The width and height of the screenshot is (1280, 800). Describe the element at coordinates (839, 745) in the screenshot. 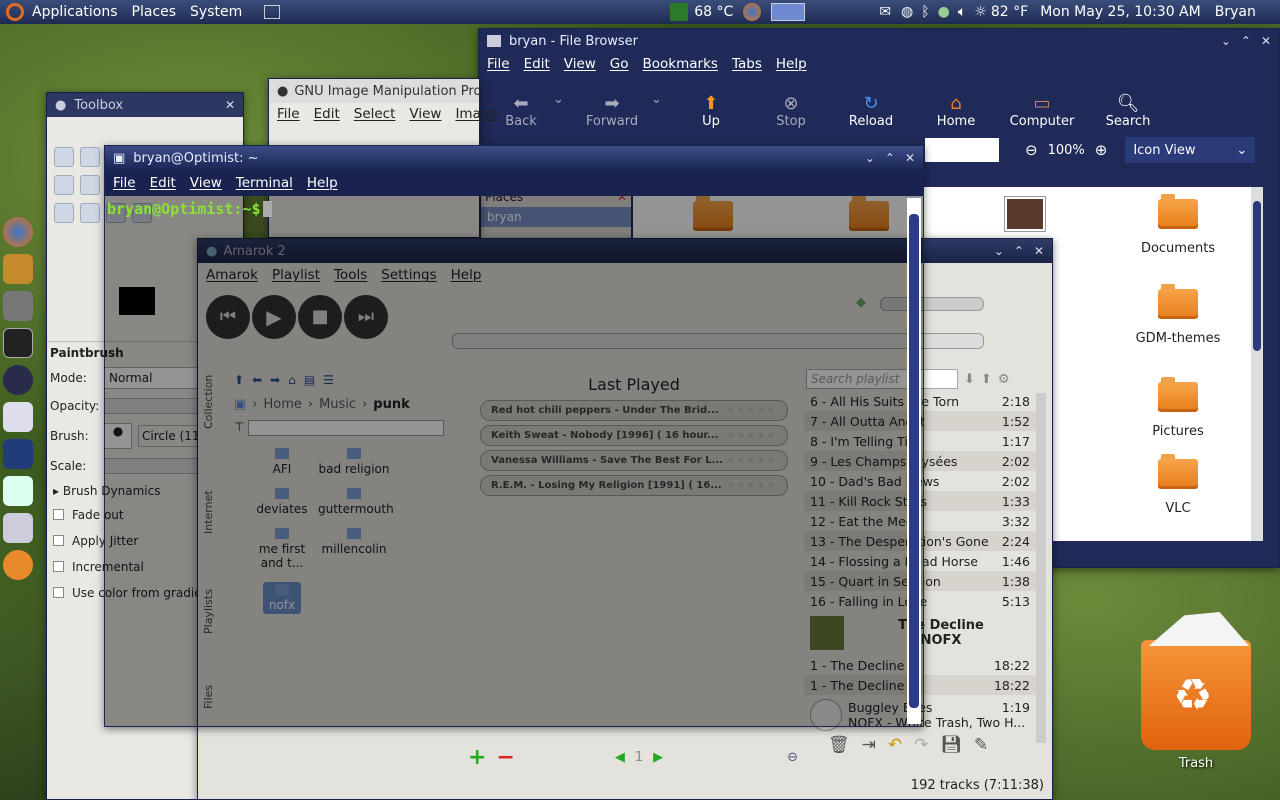

I see `clear-playlist-icon: 🗑︎` at that location.